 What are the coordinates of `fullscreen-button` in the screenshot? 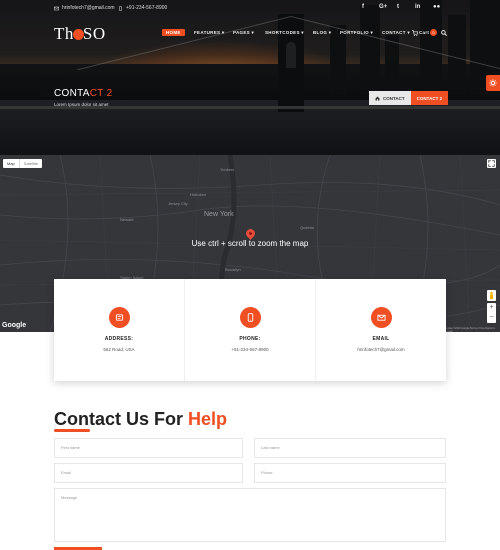 It's located at (491, 163).